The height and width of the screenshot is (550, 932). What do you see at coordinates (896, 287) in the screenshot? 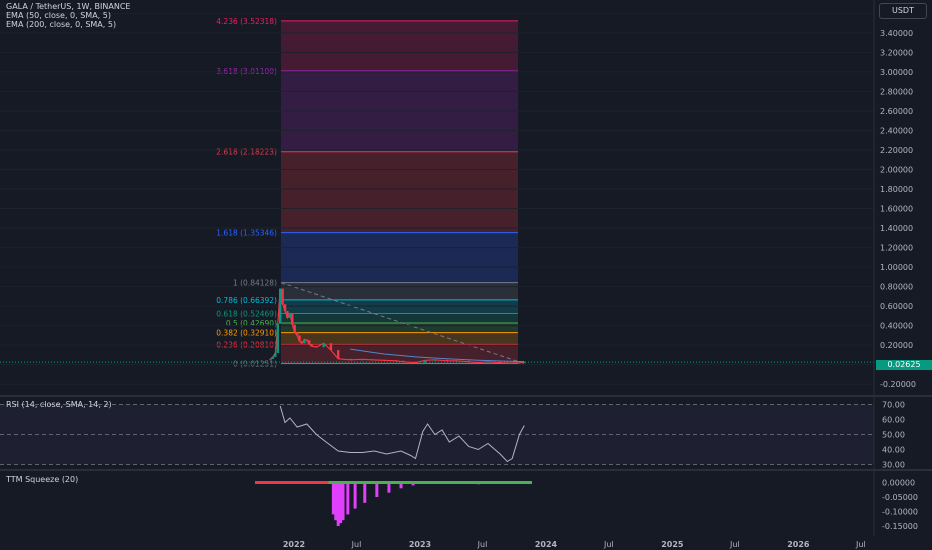
I see `price-axis-label: 0.80000` at bounding box center [896, 287].